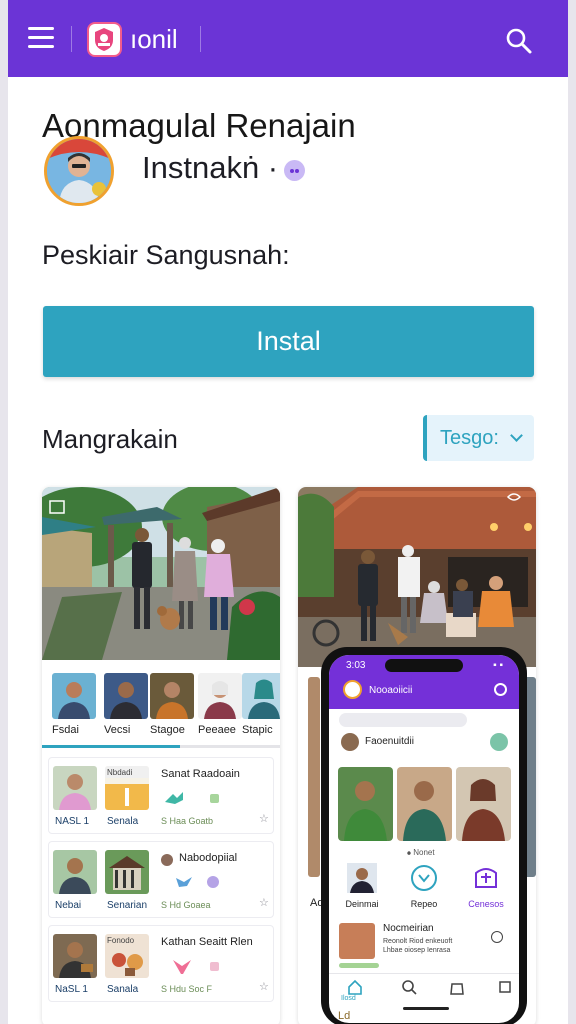 This screenshot has width=576, height=1024. Describe the element at coordinates (200, 774) in the screenshot. I see `row-title: Sanat Raadoain` at that location.